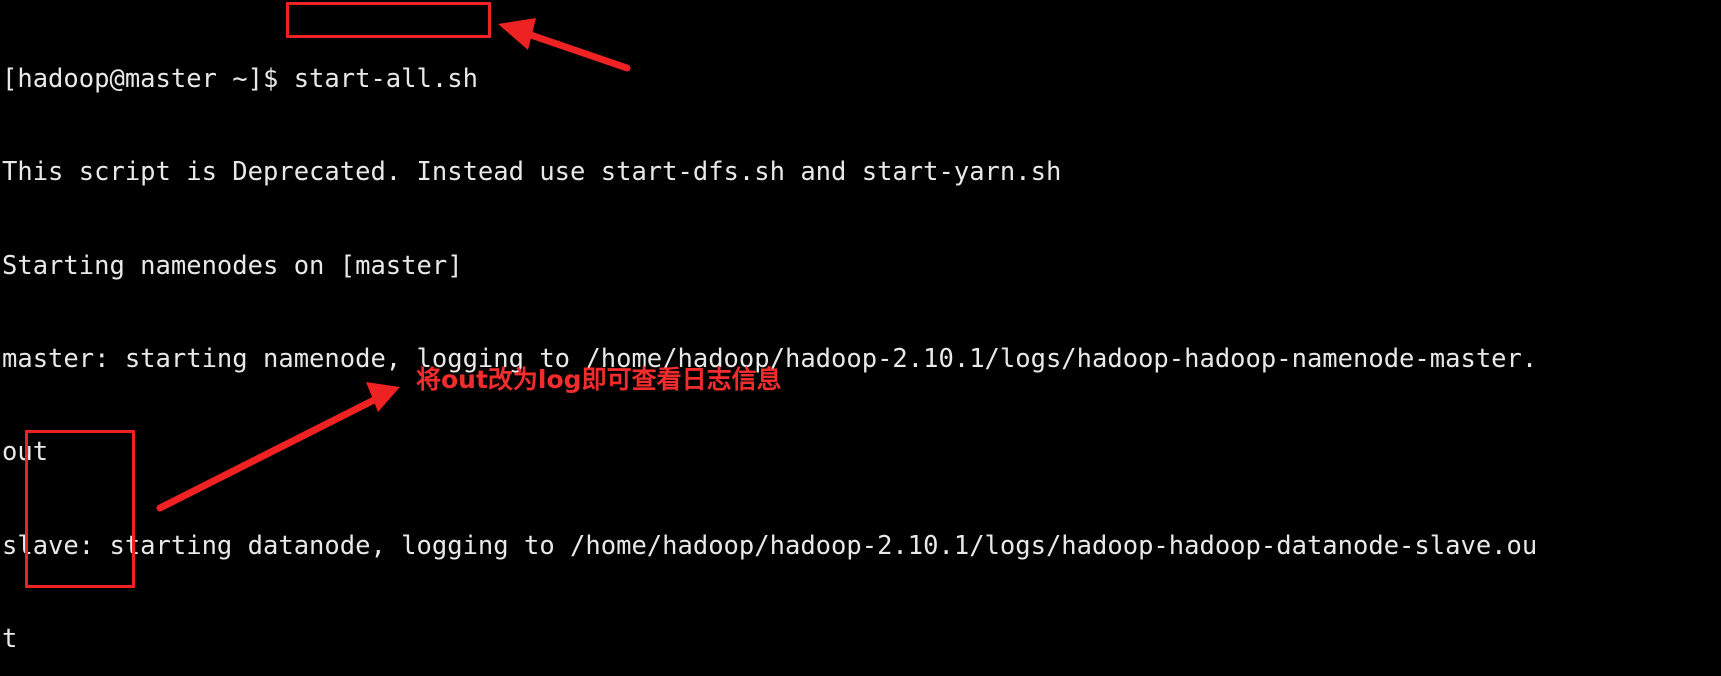  Describe the element at coordinates (25, 452) in the screenshot. I see `terminal-line: out` at that location.